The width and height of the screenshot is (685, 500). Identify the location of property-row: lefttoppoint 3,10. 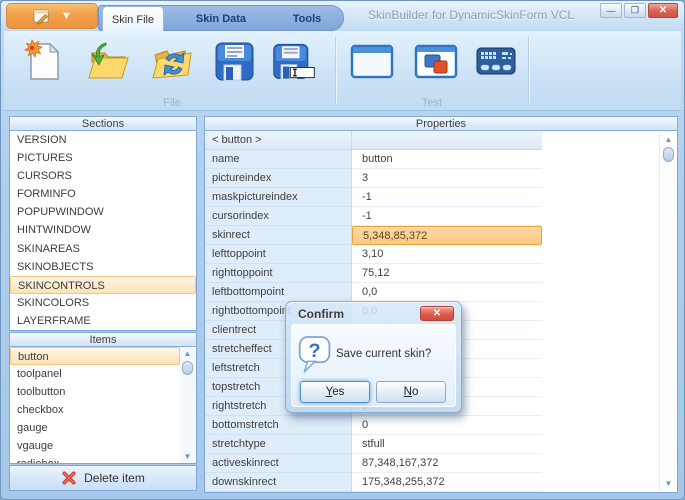
(373, 254).